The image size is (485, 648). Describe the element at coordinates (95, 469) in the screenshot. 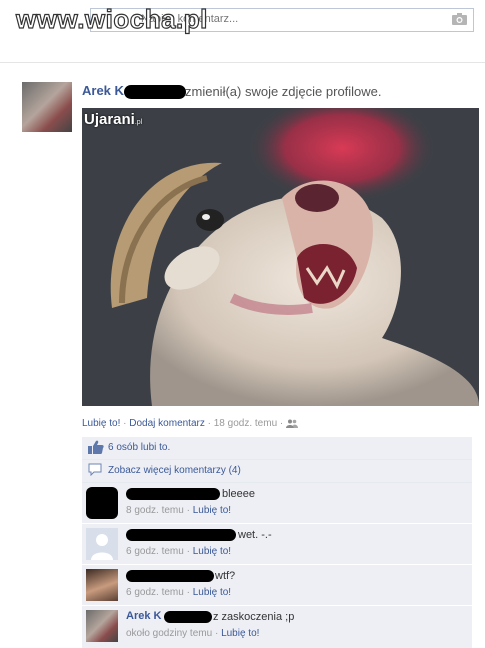

I see `comment-icon` at that location.